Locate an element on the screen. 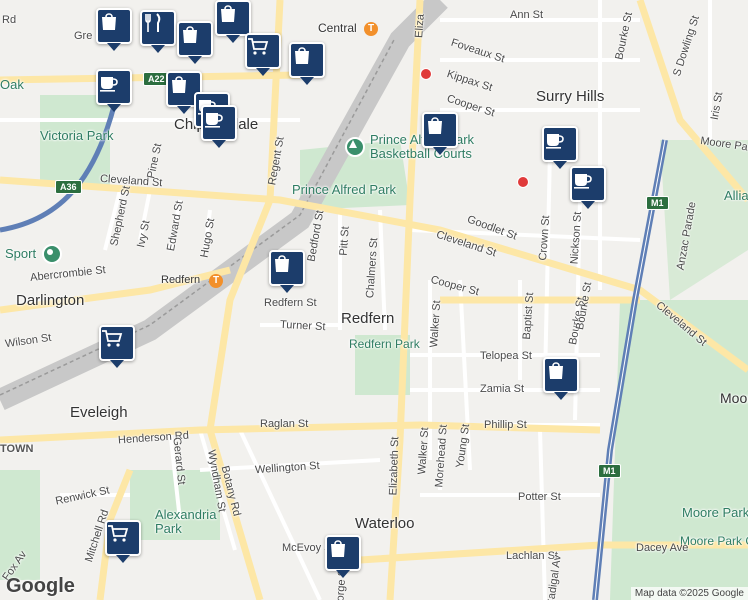  street-label: Potter St is located at coordinates (539, 497).